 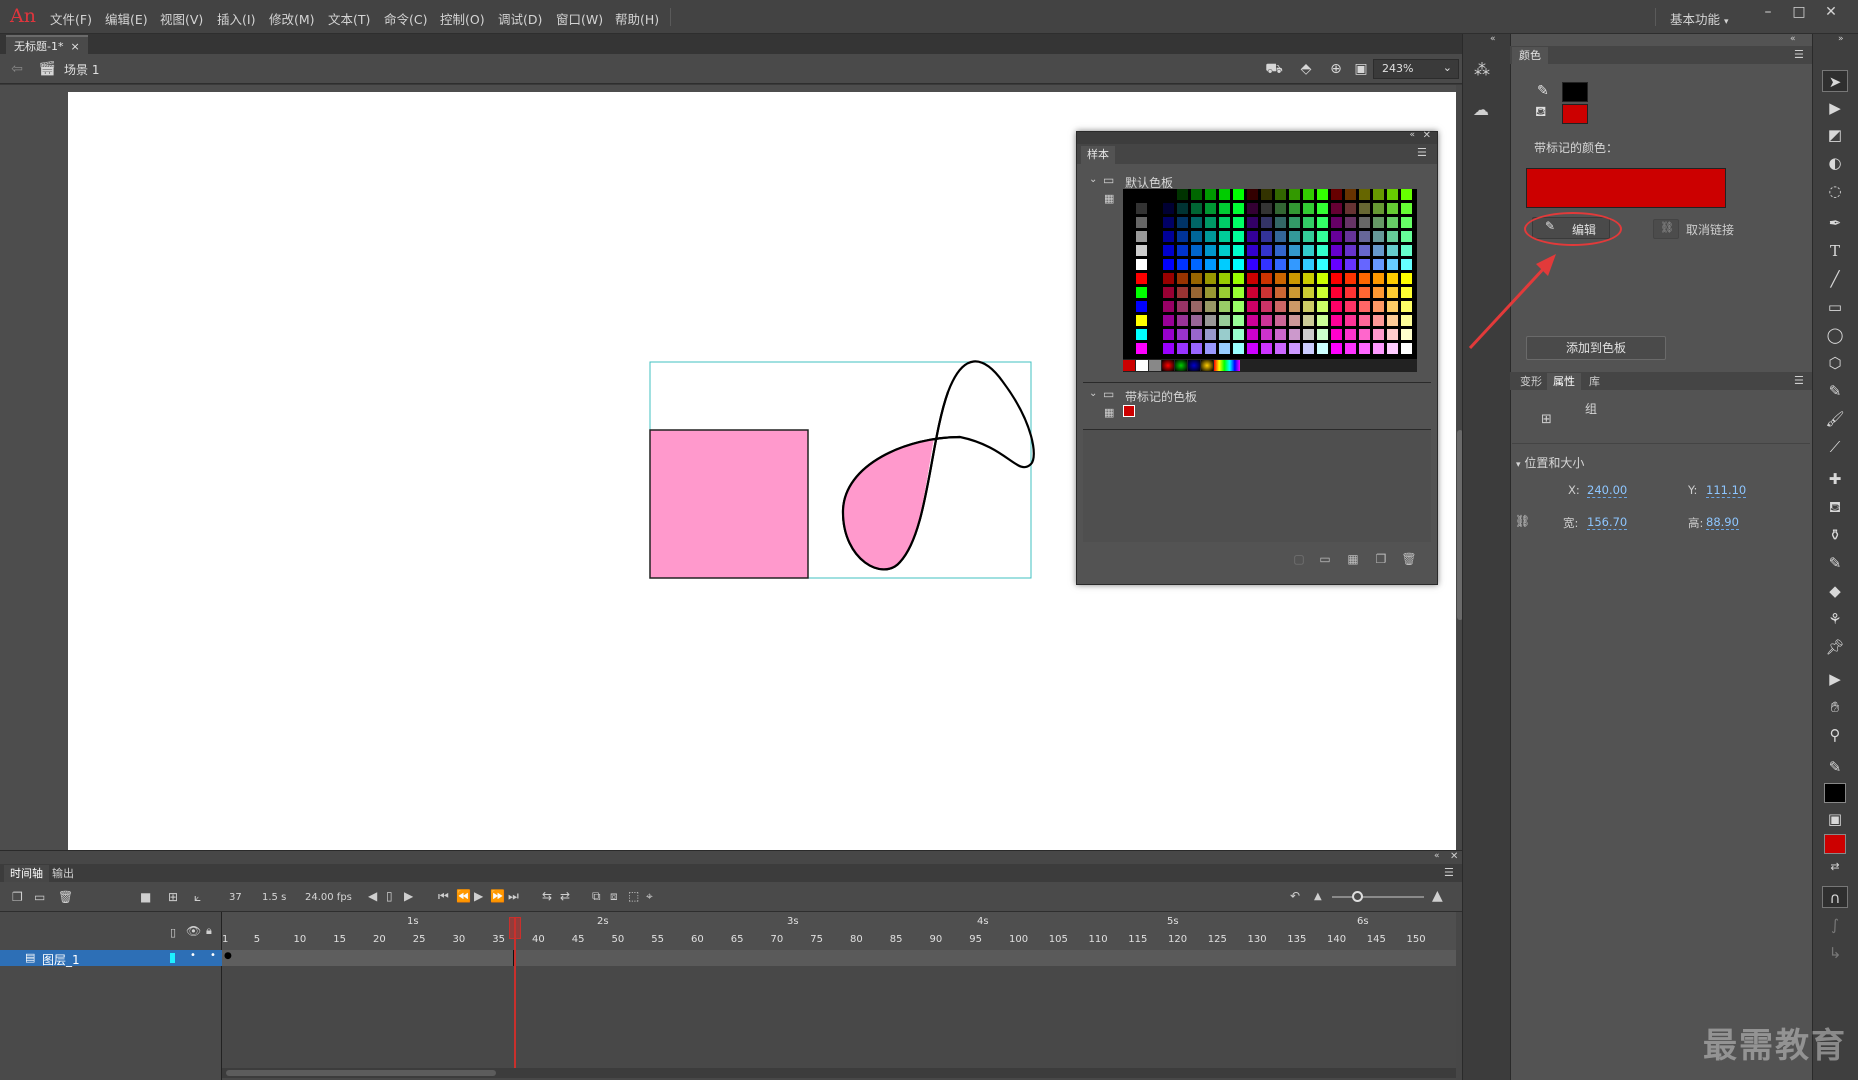 I want to click on lasso-tool-icon: ◌, so click(x=1835, y=191).